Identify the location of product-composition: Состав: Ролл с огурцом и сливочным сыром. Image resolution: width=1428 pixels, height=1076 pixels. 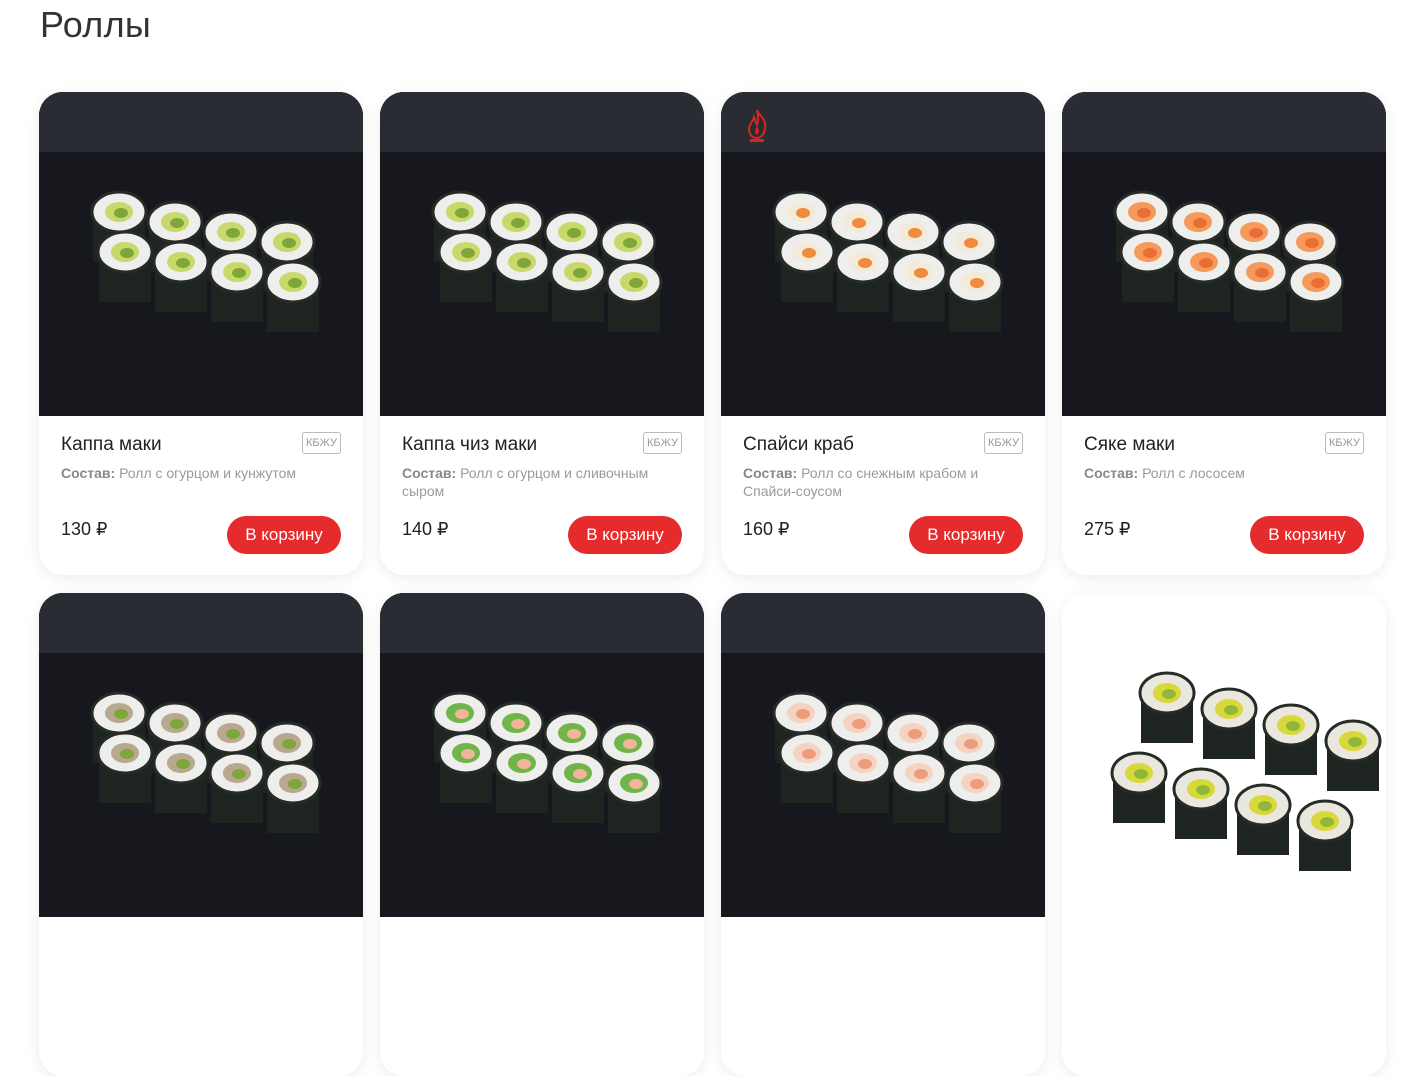
(538, 482).